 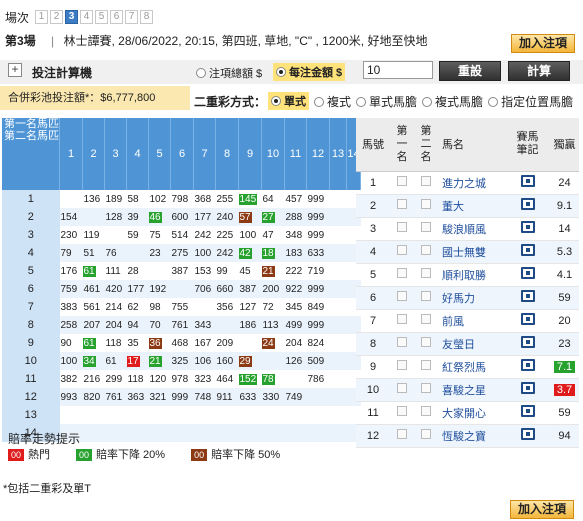 What do you see at coordinates (159, 217) in the screenshot?
I see `matrix-cell: 46` at bounding box center [159, 217].